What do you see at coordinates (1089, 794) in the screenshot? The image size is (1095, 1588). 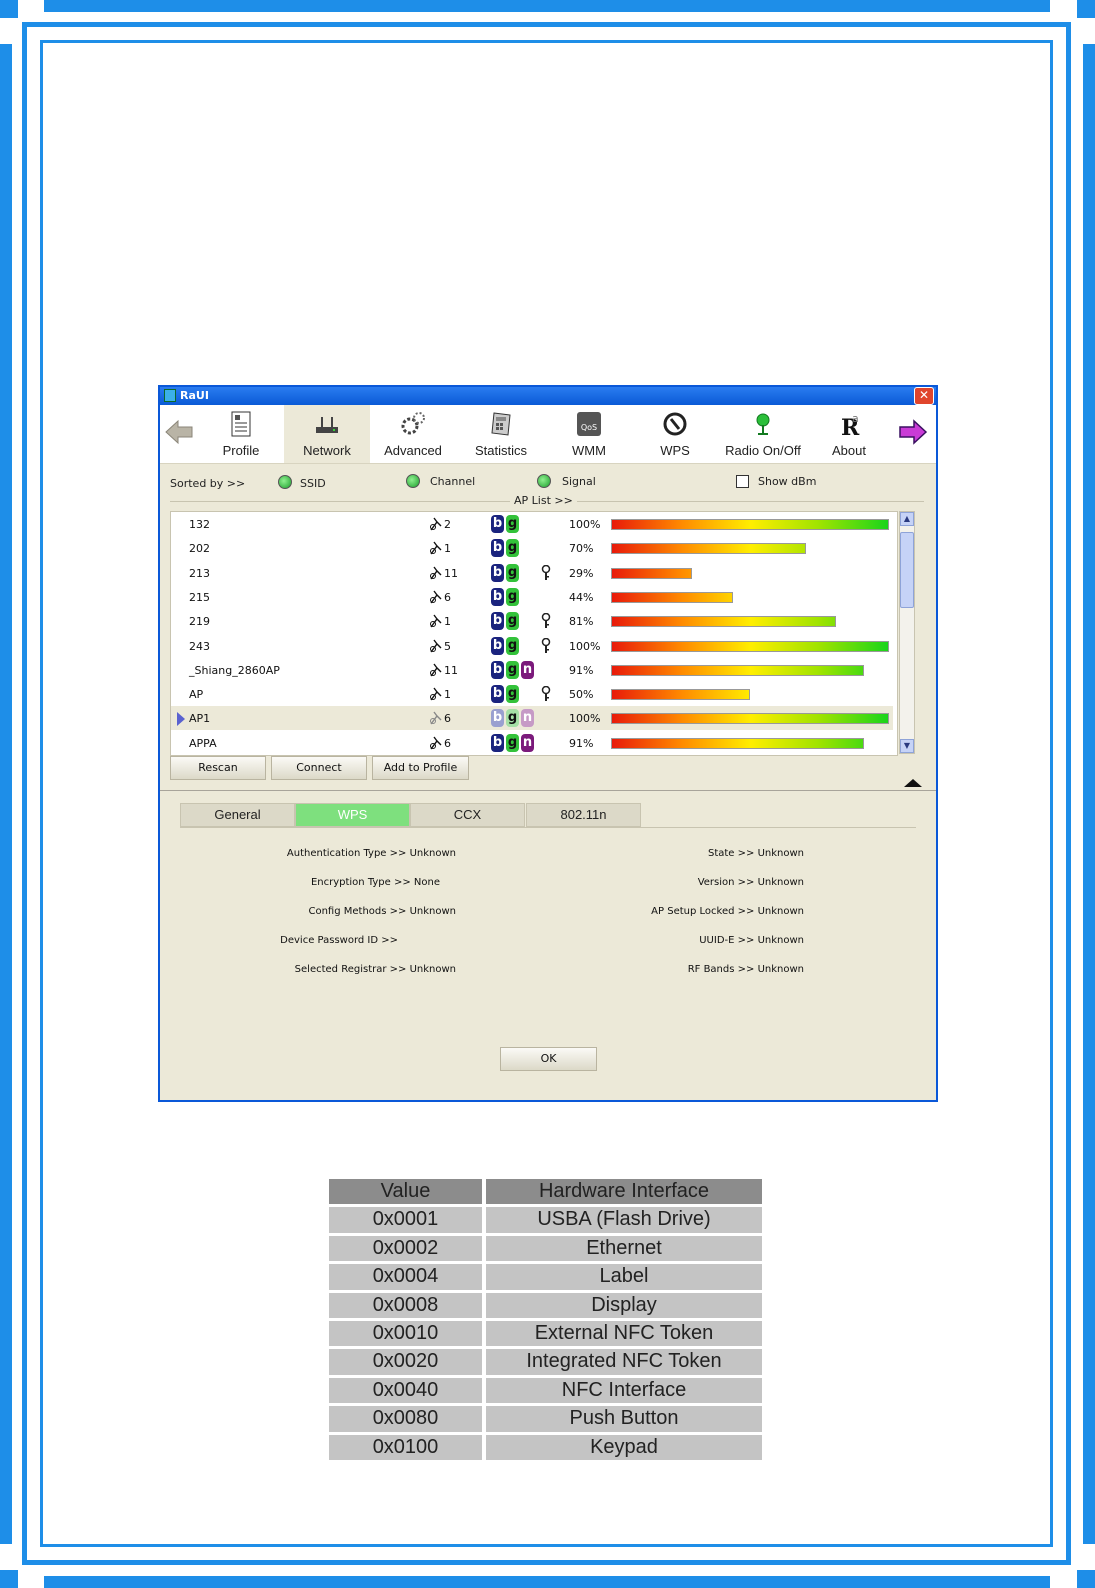 I see `frame-right-bar` at bounding box center [1089, 794].